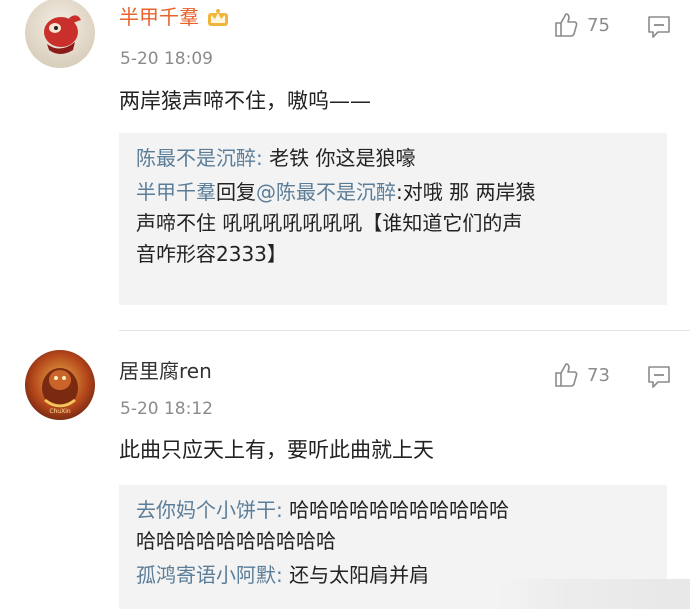 The width and height of the screenshot is (690, 609). Describe the element at coordinates (399, 510) in the screenshot. I see `reply-text: 哈哈哈哈哈哈哈哈哈哈哈` at that location.